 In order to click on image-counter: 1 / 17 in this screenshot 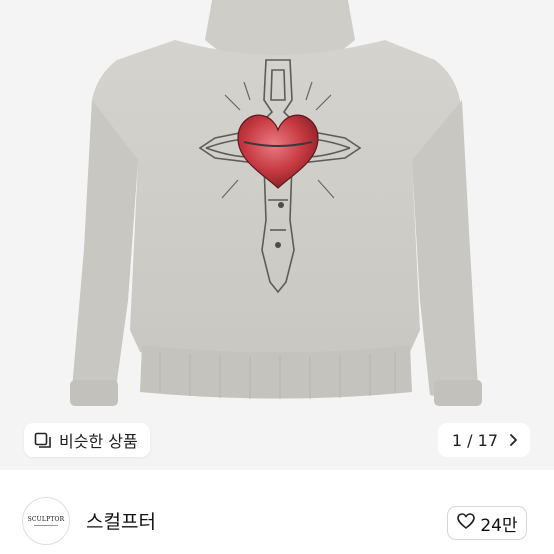, I will do `click(483, 440)`.